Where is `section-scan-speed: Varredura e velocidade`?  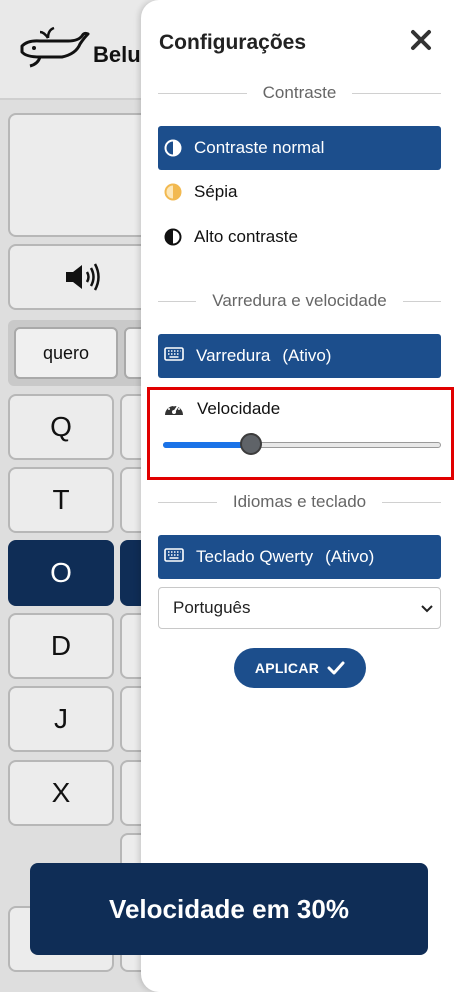
section-scan-speed: Varredura e velocidade is located at coordinates (300, 301).